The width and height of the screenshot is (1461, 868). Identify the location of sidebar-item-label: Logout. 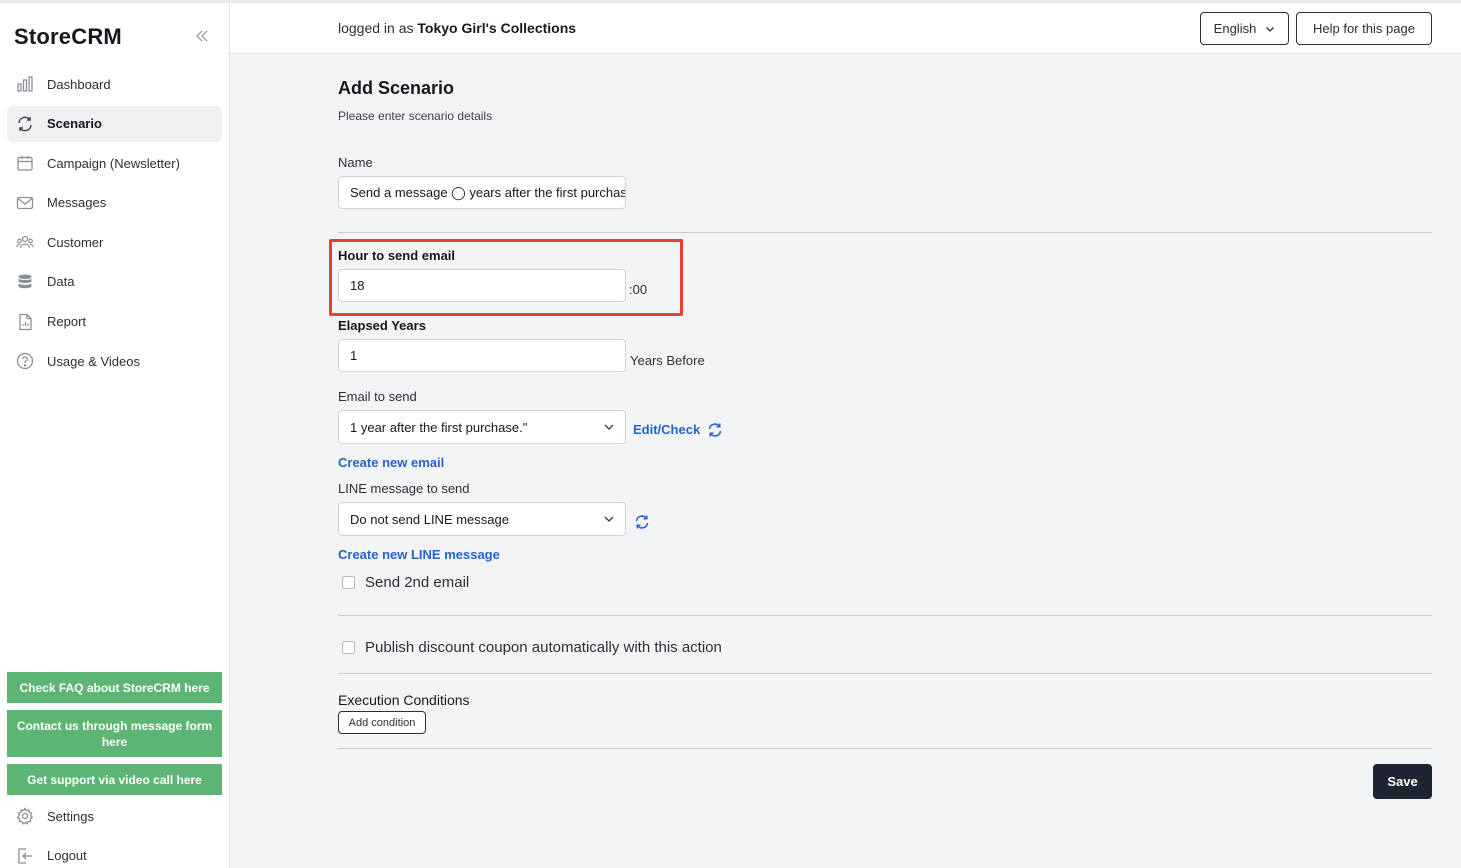
(67, 856).